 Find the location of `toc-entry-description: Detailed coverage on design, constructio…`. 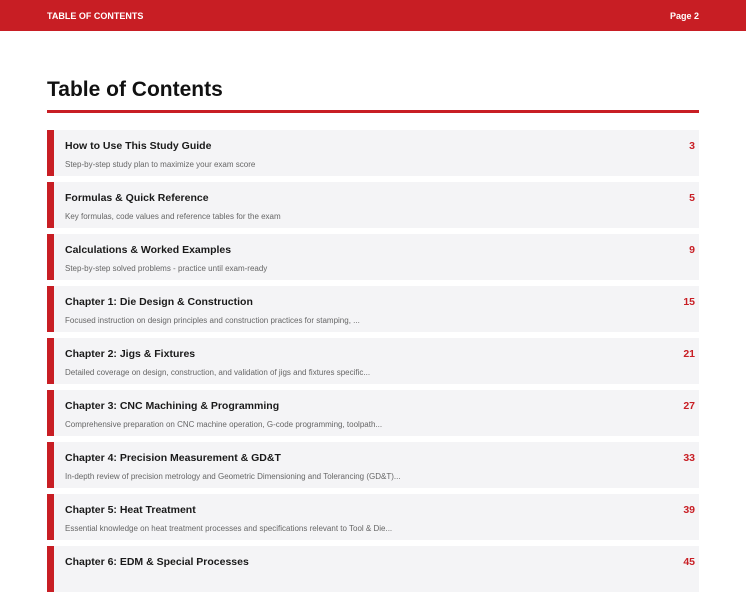

toc-entry-description: Detailed coverage on design, constructio… is located at coordinates (218, 372).